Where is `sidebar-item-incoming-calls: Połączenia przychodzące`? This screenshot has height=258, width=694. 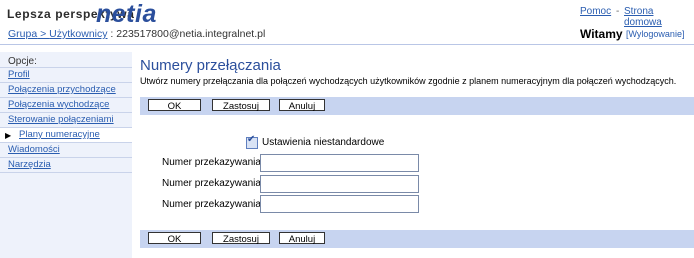
sidebar-item-incoming-calls: Połączenia przychodzące is located at coordinates (66, 90).